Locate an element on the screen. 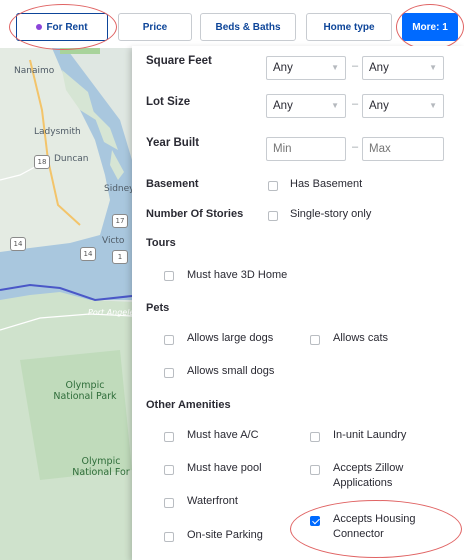 Image resolution: width=464 pixels, height=560 pixels. price-filter-button: Price is located at coordinates (155, 27).